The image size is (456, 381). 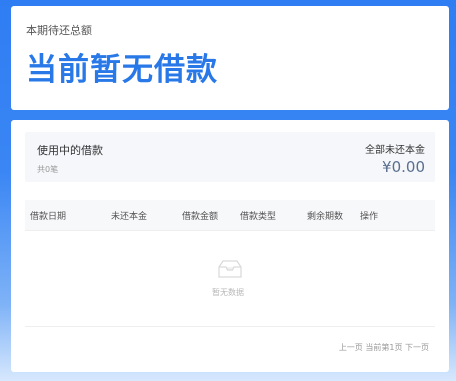 I want to click on empty-inbox-icon, so click(x=230, y=269).